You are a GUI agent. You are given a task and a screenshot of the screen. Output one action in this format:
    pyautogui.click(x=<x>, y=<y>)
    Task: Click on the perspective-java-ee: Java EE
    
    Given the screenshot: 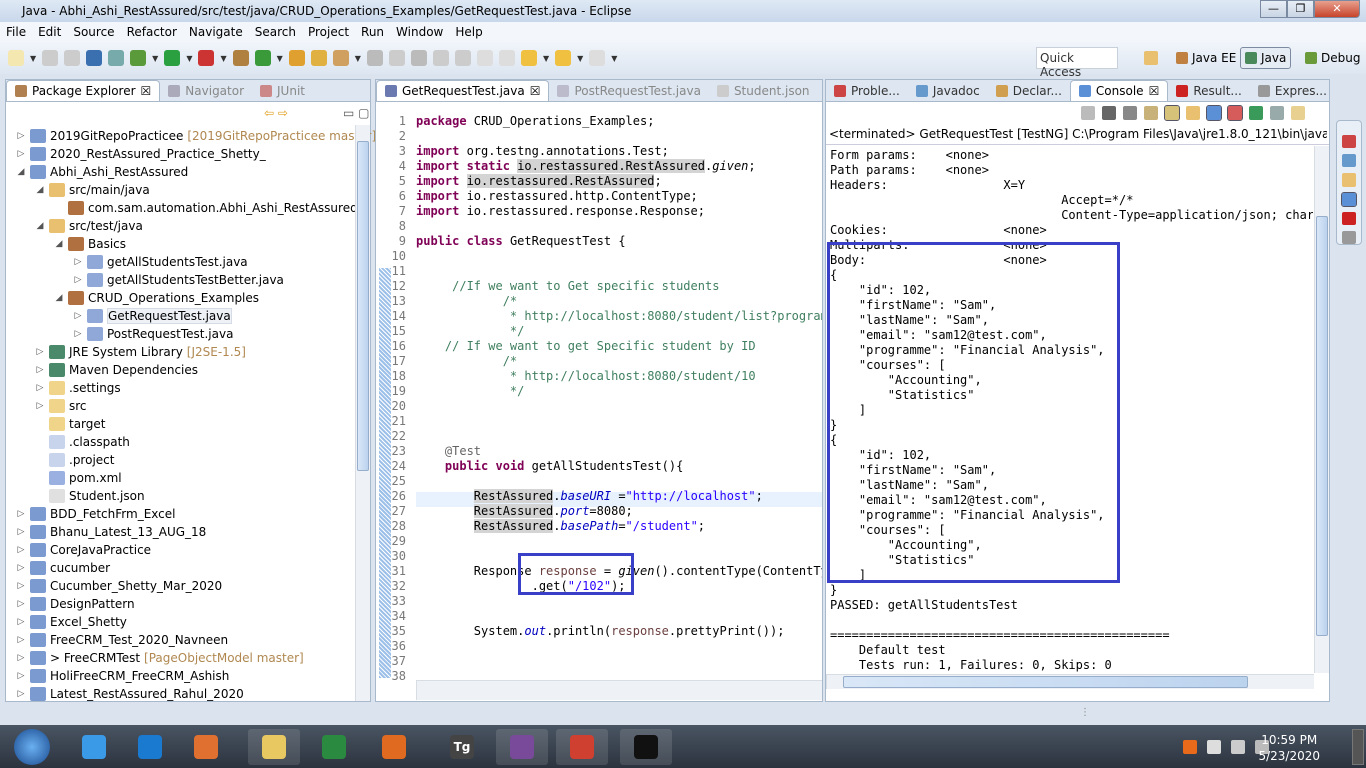 What is the action you would take?
    pyautogui.click(x=1206, y=58)
    